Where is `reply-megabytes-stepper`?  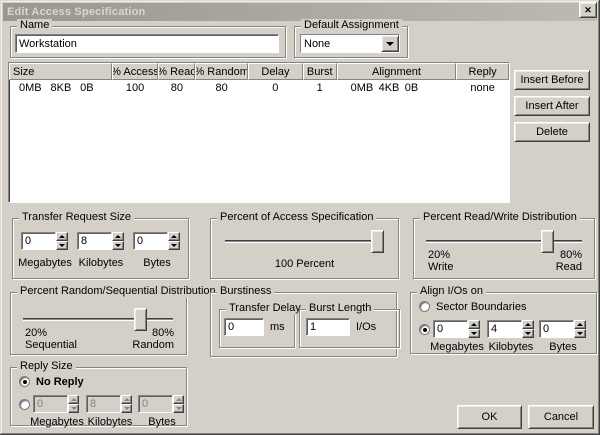
reply-megabytes-stepper is located at coordinates (56, 404).